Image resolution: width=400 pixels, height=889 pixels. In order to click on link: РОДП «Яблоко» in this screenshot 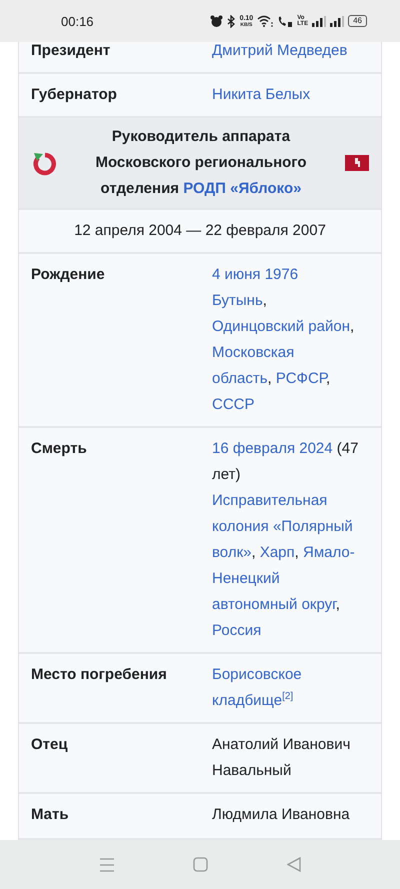, I will do `click(242, 188)`.